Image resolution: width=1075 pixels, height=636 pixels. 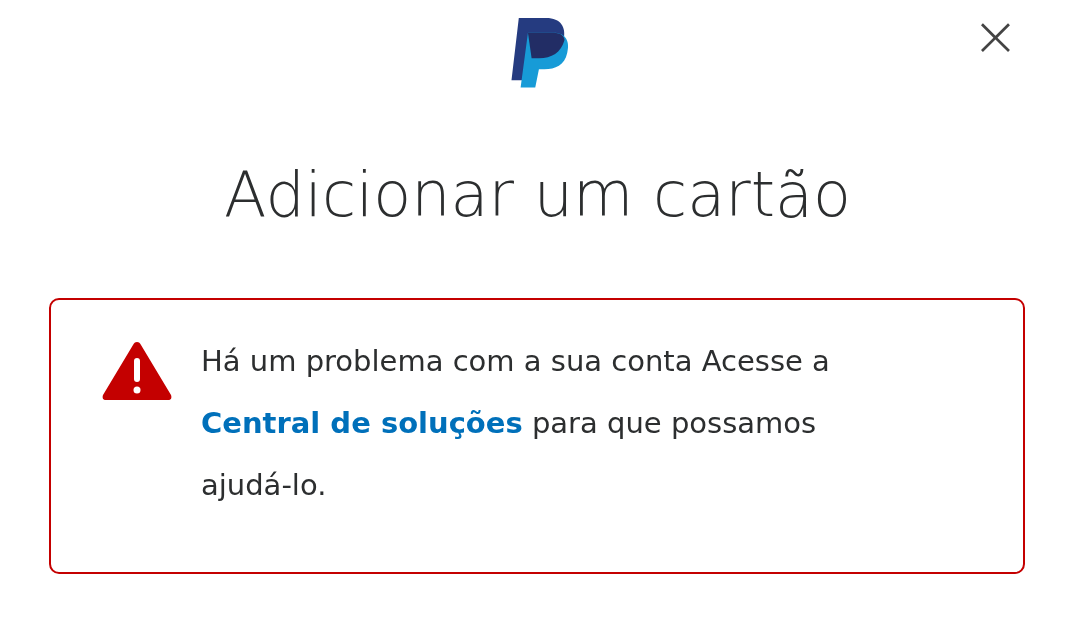 I want to click on alert-message: Há um problema com a sua conta Acesse a Central de soluções para que possamos ajudá-lo., so click(x=516, y=423).